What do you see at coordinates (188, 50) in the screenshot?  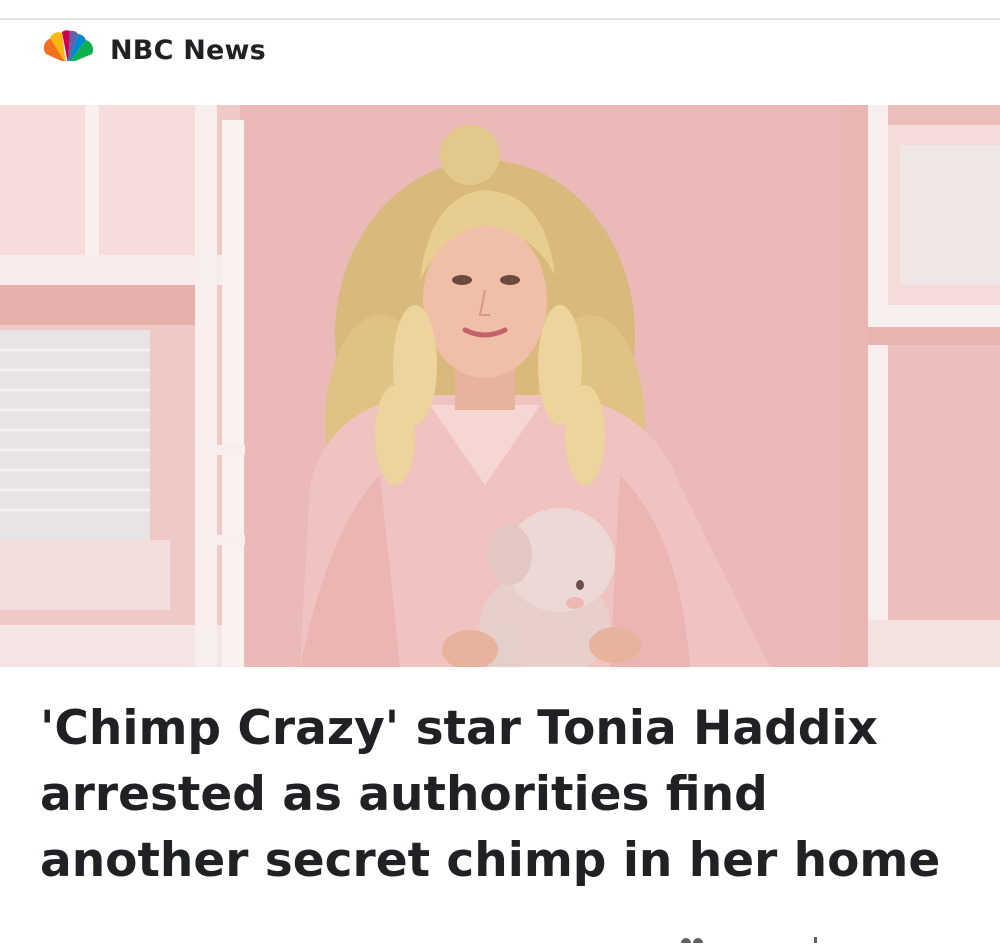 I see `source-name: NBC News` at bounding box center [188, 50].